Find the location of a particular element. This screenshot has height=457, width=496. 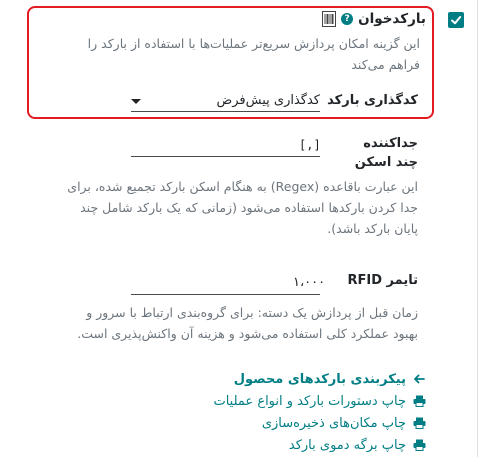

rfid-timer-label: تایمر RFID is located at coordinates (382, 280).